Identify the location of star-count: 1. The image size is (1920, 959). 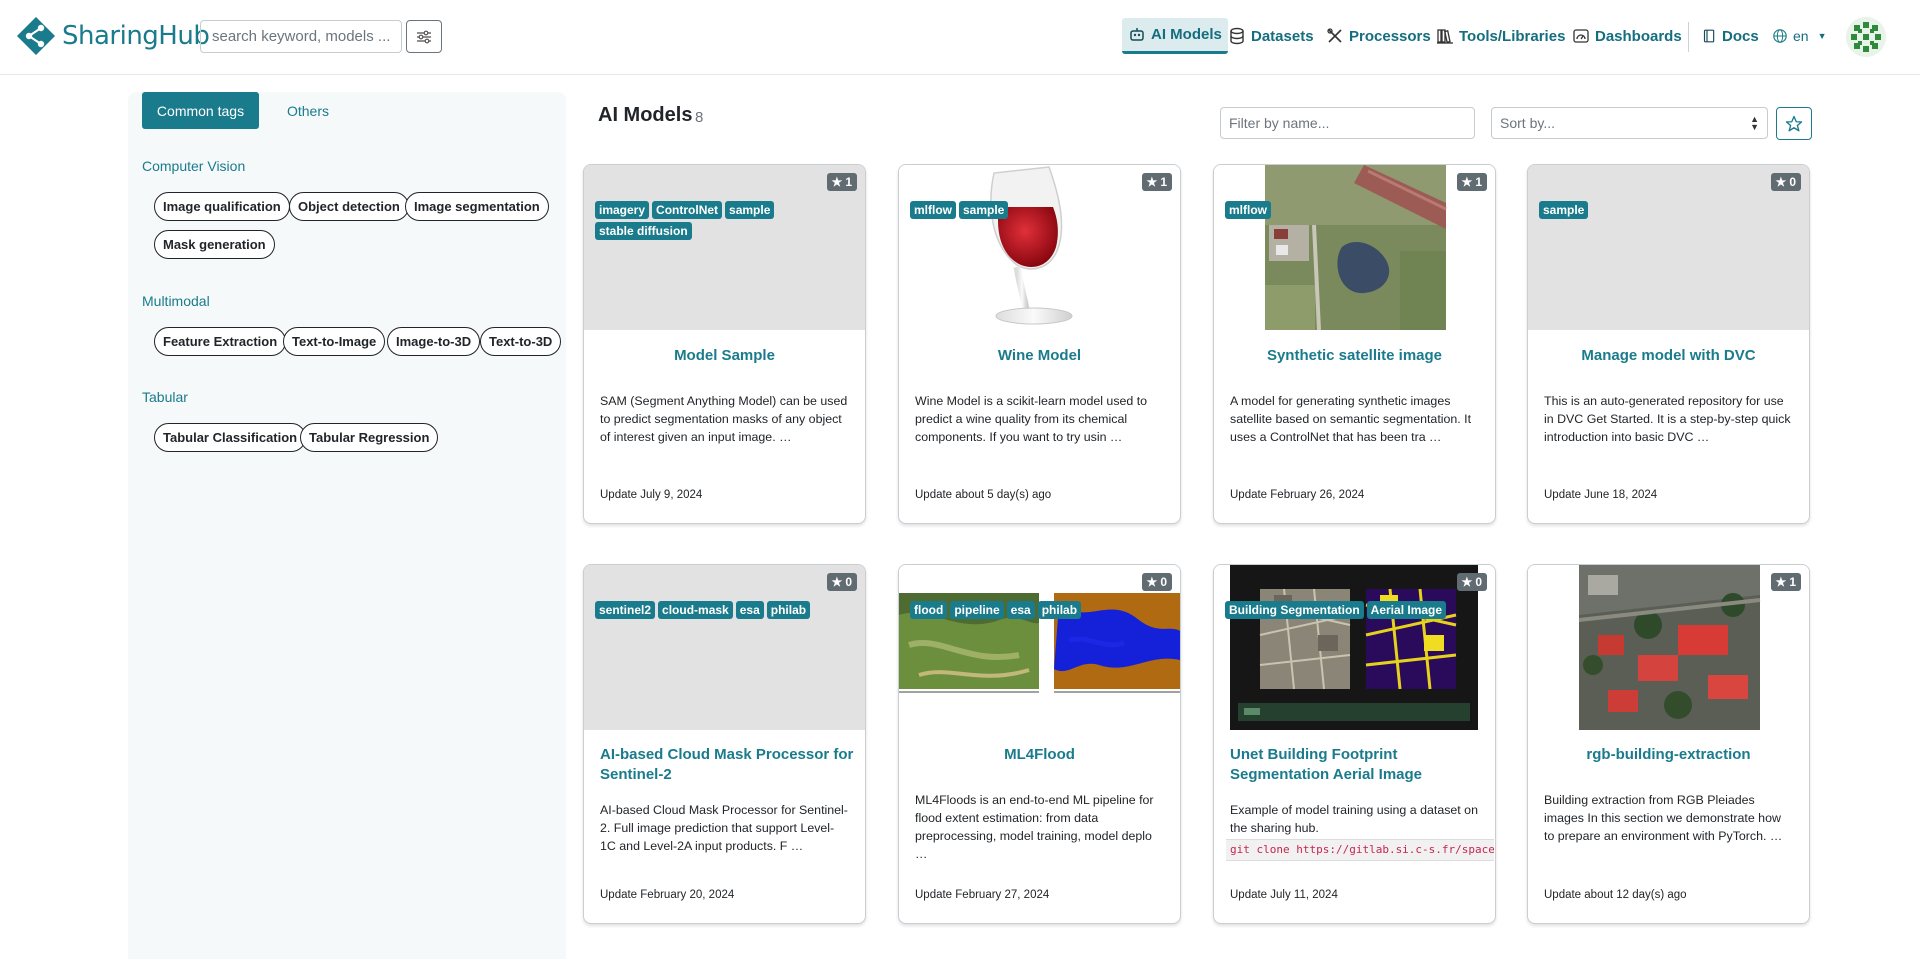
(1478, 182).